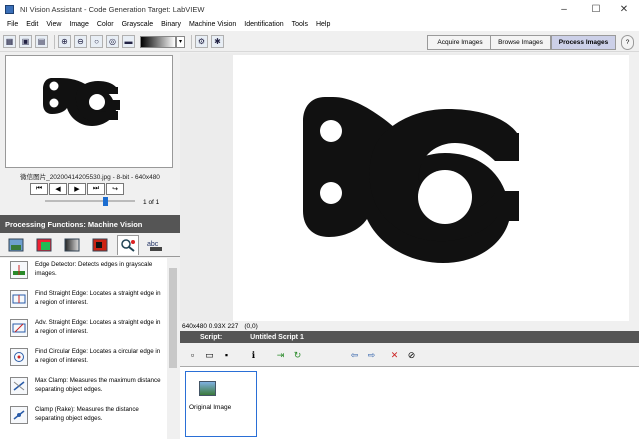  Describe the element at coordinates (72, 245) in the screenshot. I see `grayscale-category-icon` at that location.